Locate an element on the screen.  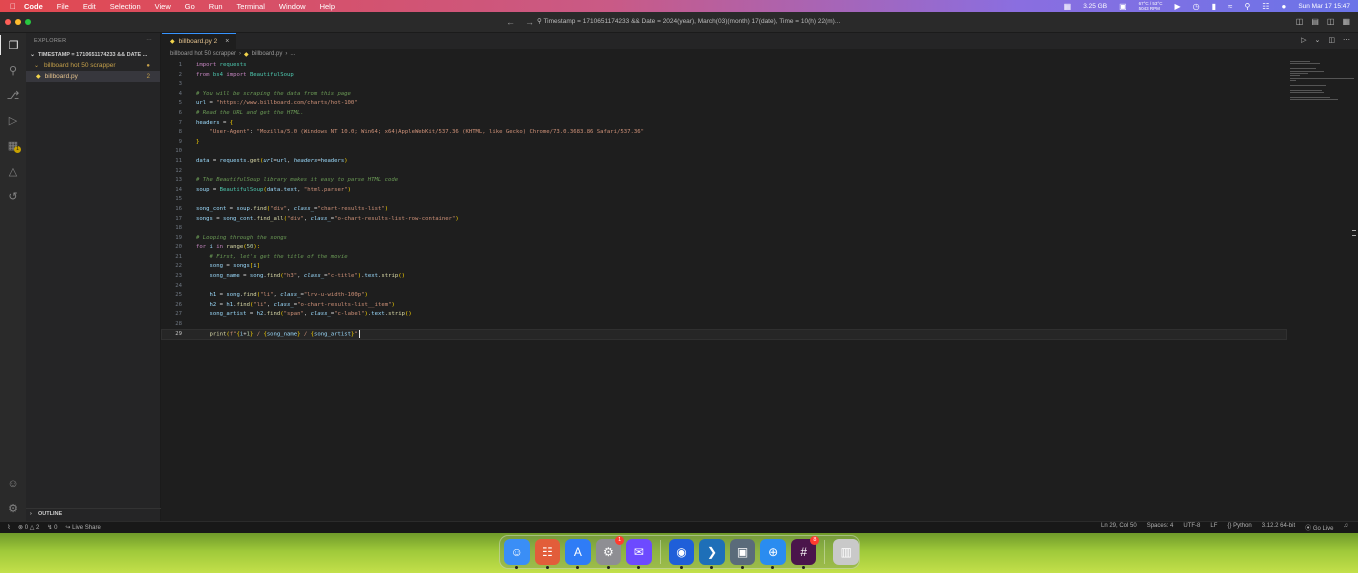
vscode-icon: ❯ is located at coordinates (712, 554).